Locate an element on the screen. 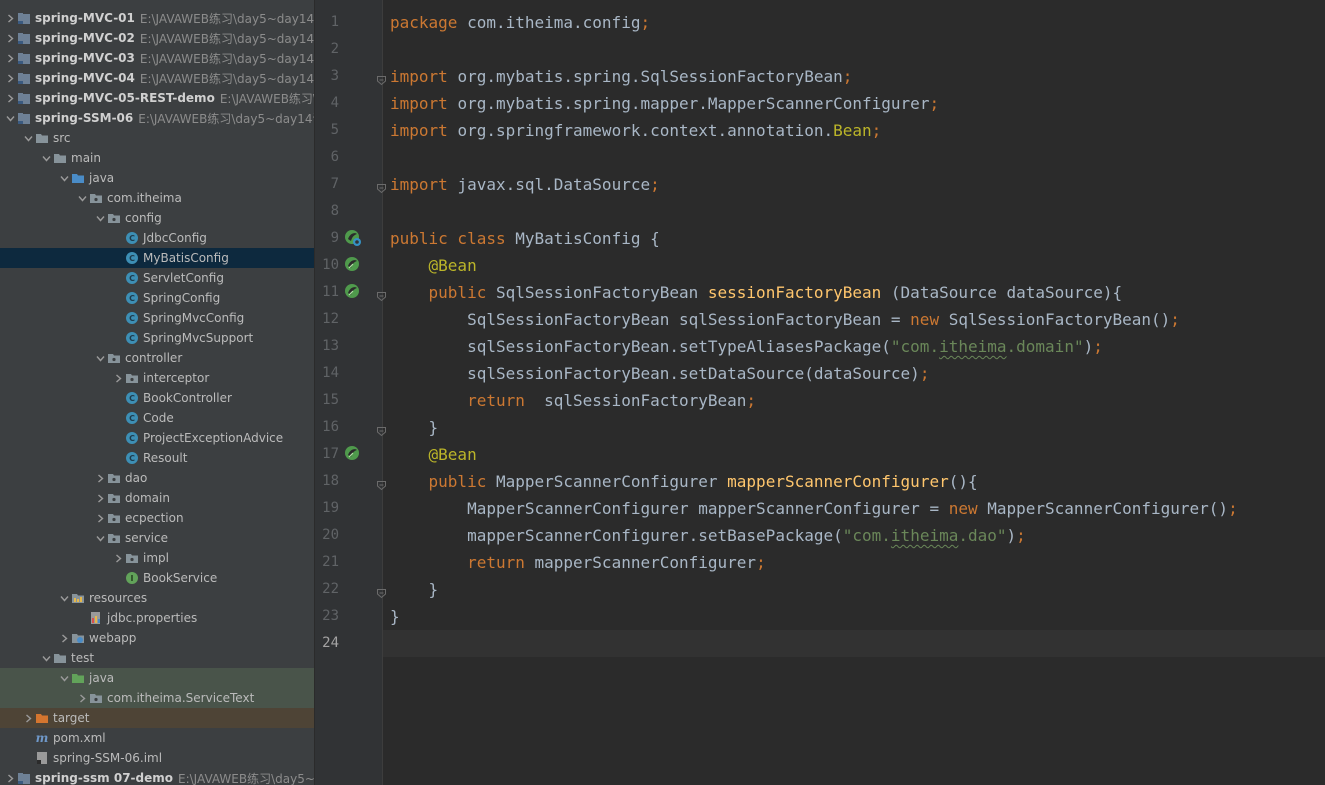 This screenshot has height=785, width=1325. tree-node-spring-ssm-06-iml: spring-SSM-06.iml is located at coordinates (157, 758).